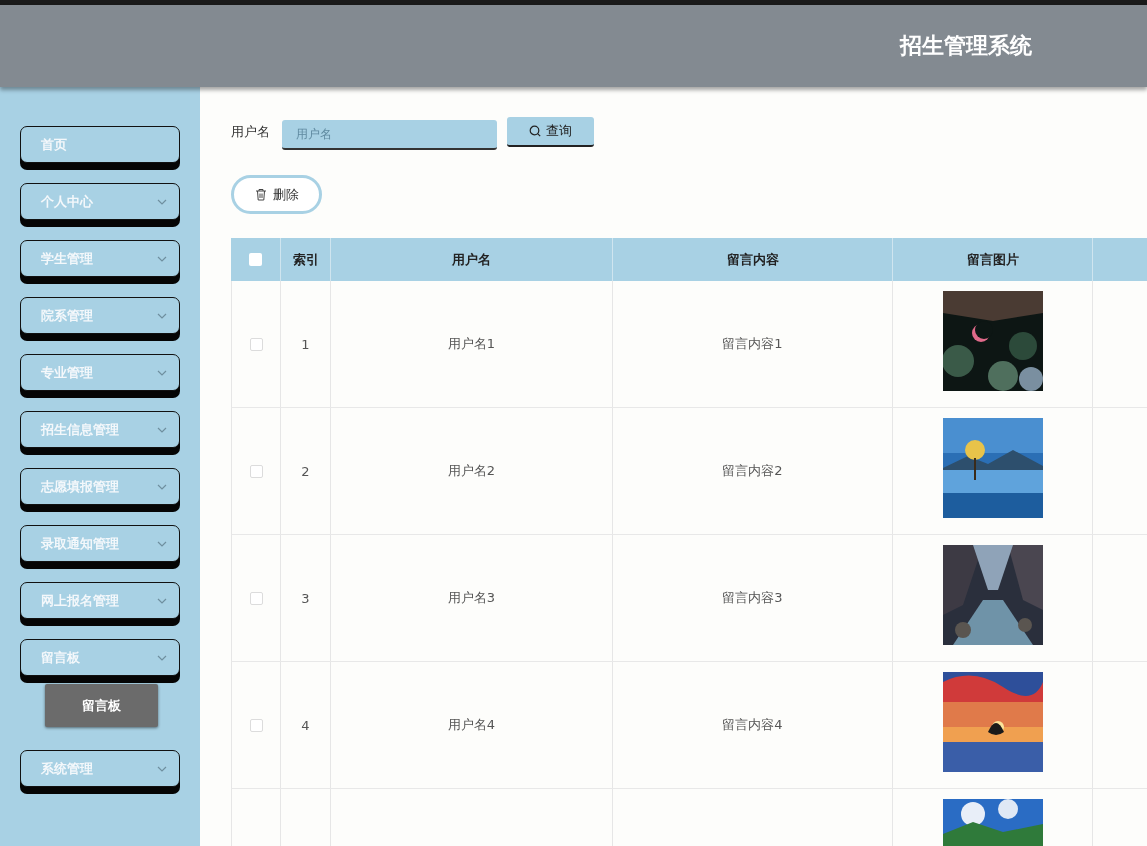 This screenshot has width=1147, height=846. What do you see at coordinates (305, 471) in the screenshot?
I see `table-cell: 2` at bounding box center [305, 471].